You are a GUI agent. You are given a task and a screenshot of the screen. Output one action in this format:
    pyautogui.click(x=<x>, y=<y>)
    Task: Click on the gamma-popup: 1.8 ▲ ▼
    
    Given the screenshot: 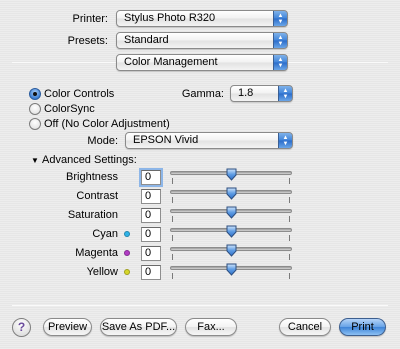 What is the action you would take?
    pyautogui.click(x=261, y=93)
    